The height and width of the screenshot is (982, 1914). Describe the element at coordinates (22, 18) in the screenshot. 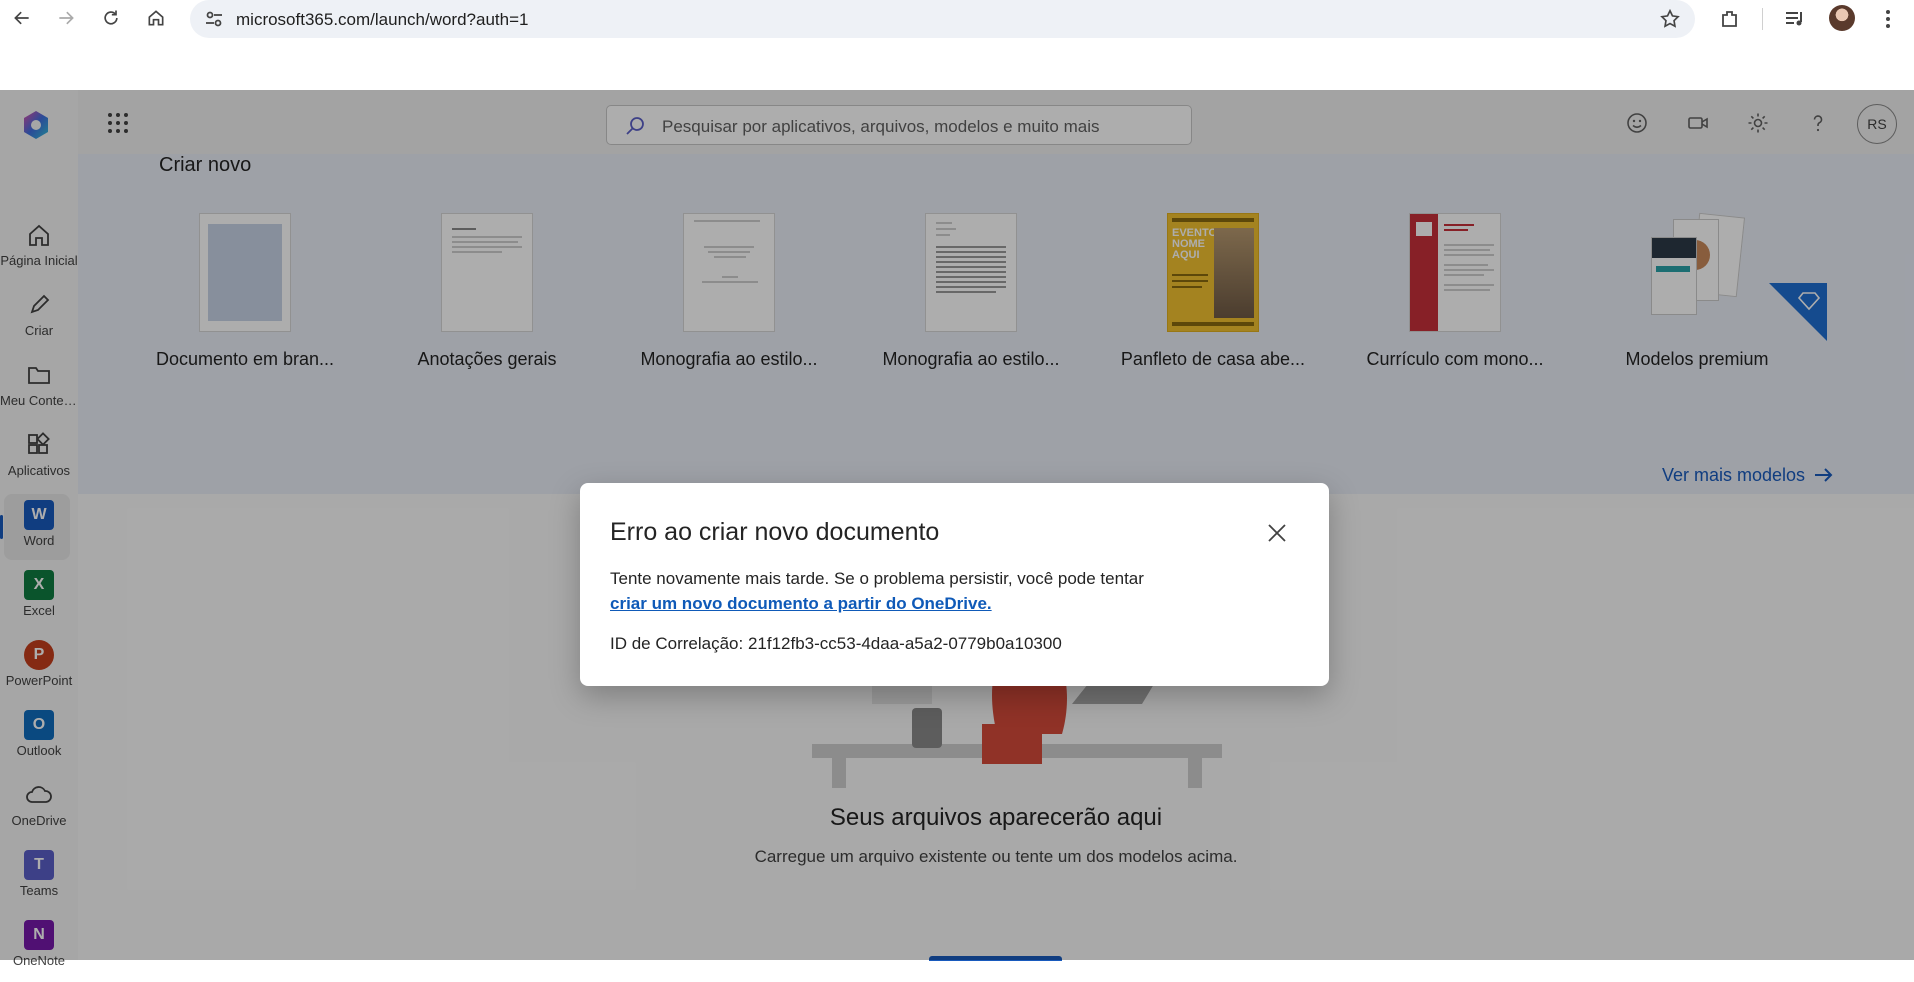

I see `back-icon` at that location.